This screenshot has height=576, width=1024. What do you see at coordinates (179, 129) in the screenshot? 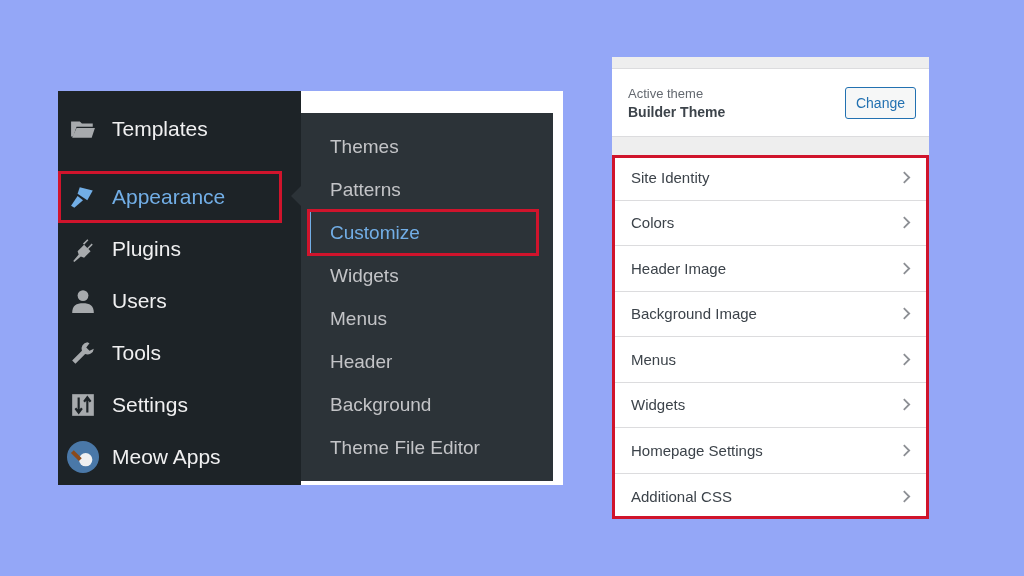
I see `sidebar-item: Templates` at bounding box center [179, 129].